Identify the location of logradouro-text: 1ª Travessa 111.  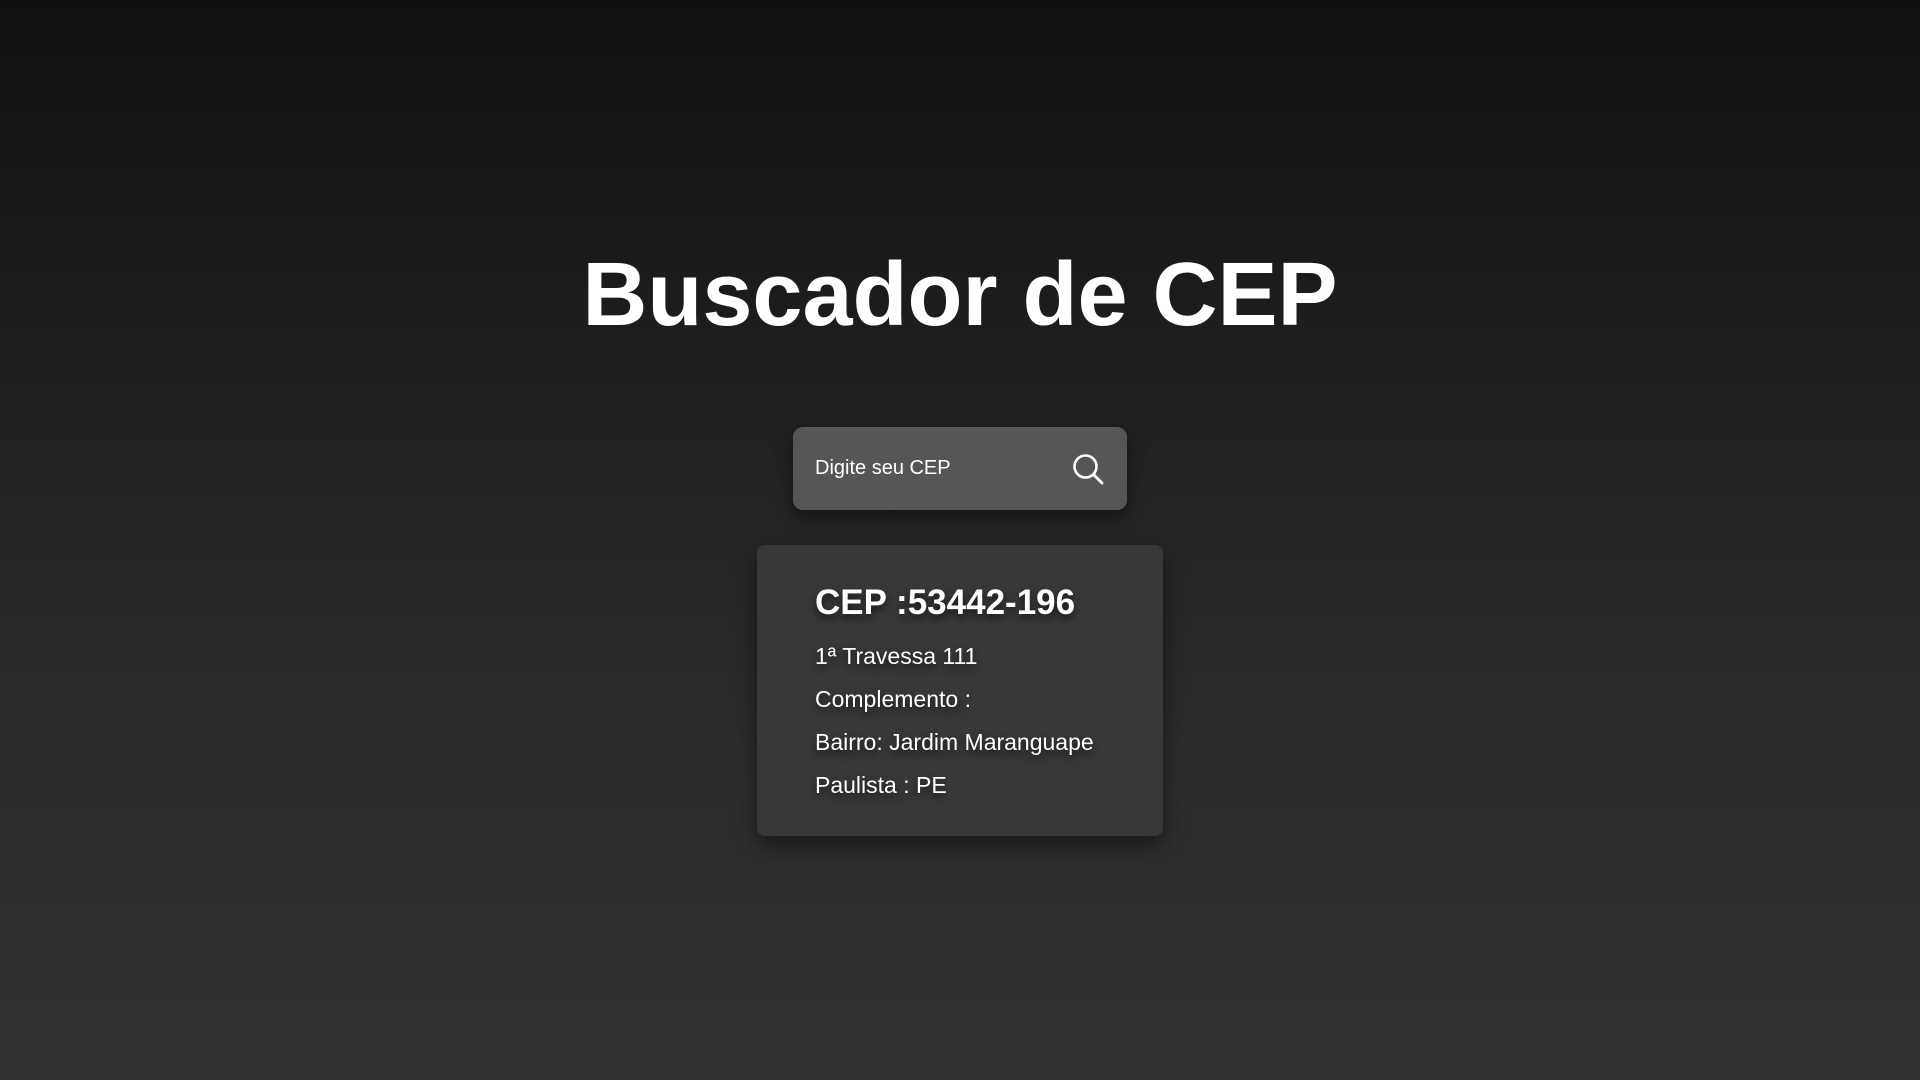
(896, 656).